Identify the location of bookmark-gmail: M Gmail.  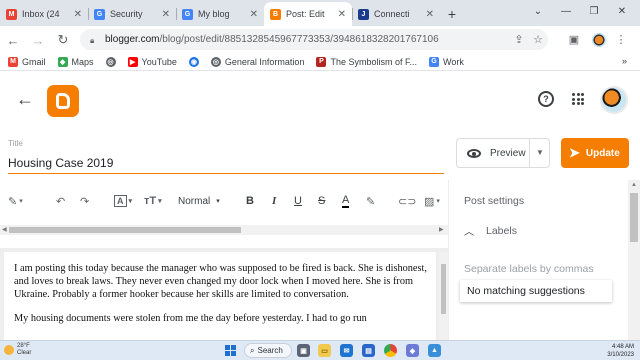
(27, 61).